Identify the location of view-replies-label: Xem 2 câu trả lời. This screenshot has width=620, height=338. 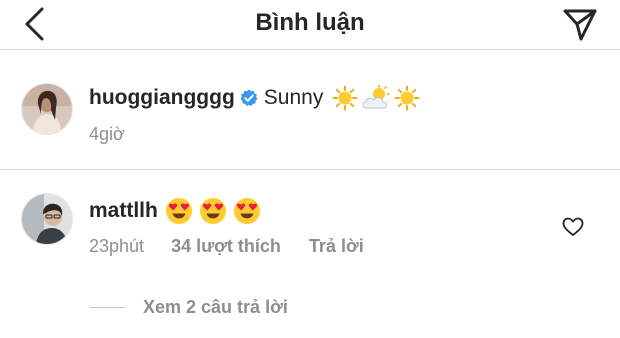
(215, 307).